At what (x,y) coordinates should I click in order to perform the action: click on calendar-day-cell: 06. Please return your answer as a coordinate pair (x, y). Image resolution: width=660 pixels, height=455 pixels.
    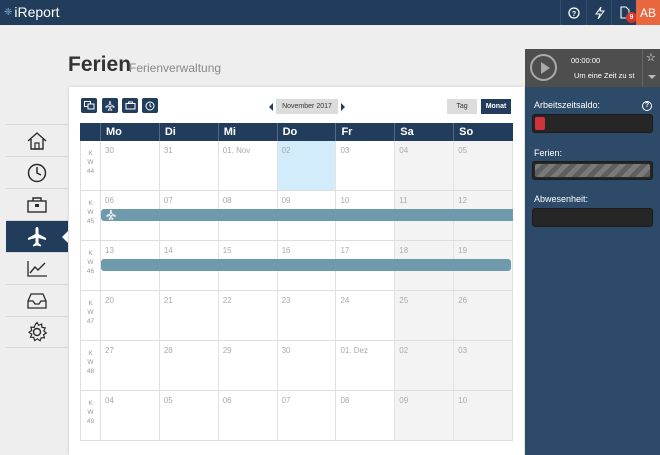
    Looking at the image, I should click on (248, 415).